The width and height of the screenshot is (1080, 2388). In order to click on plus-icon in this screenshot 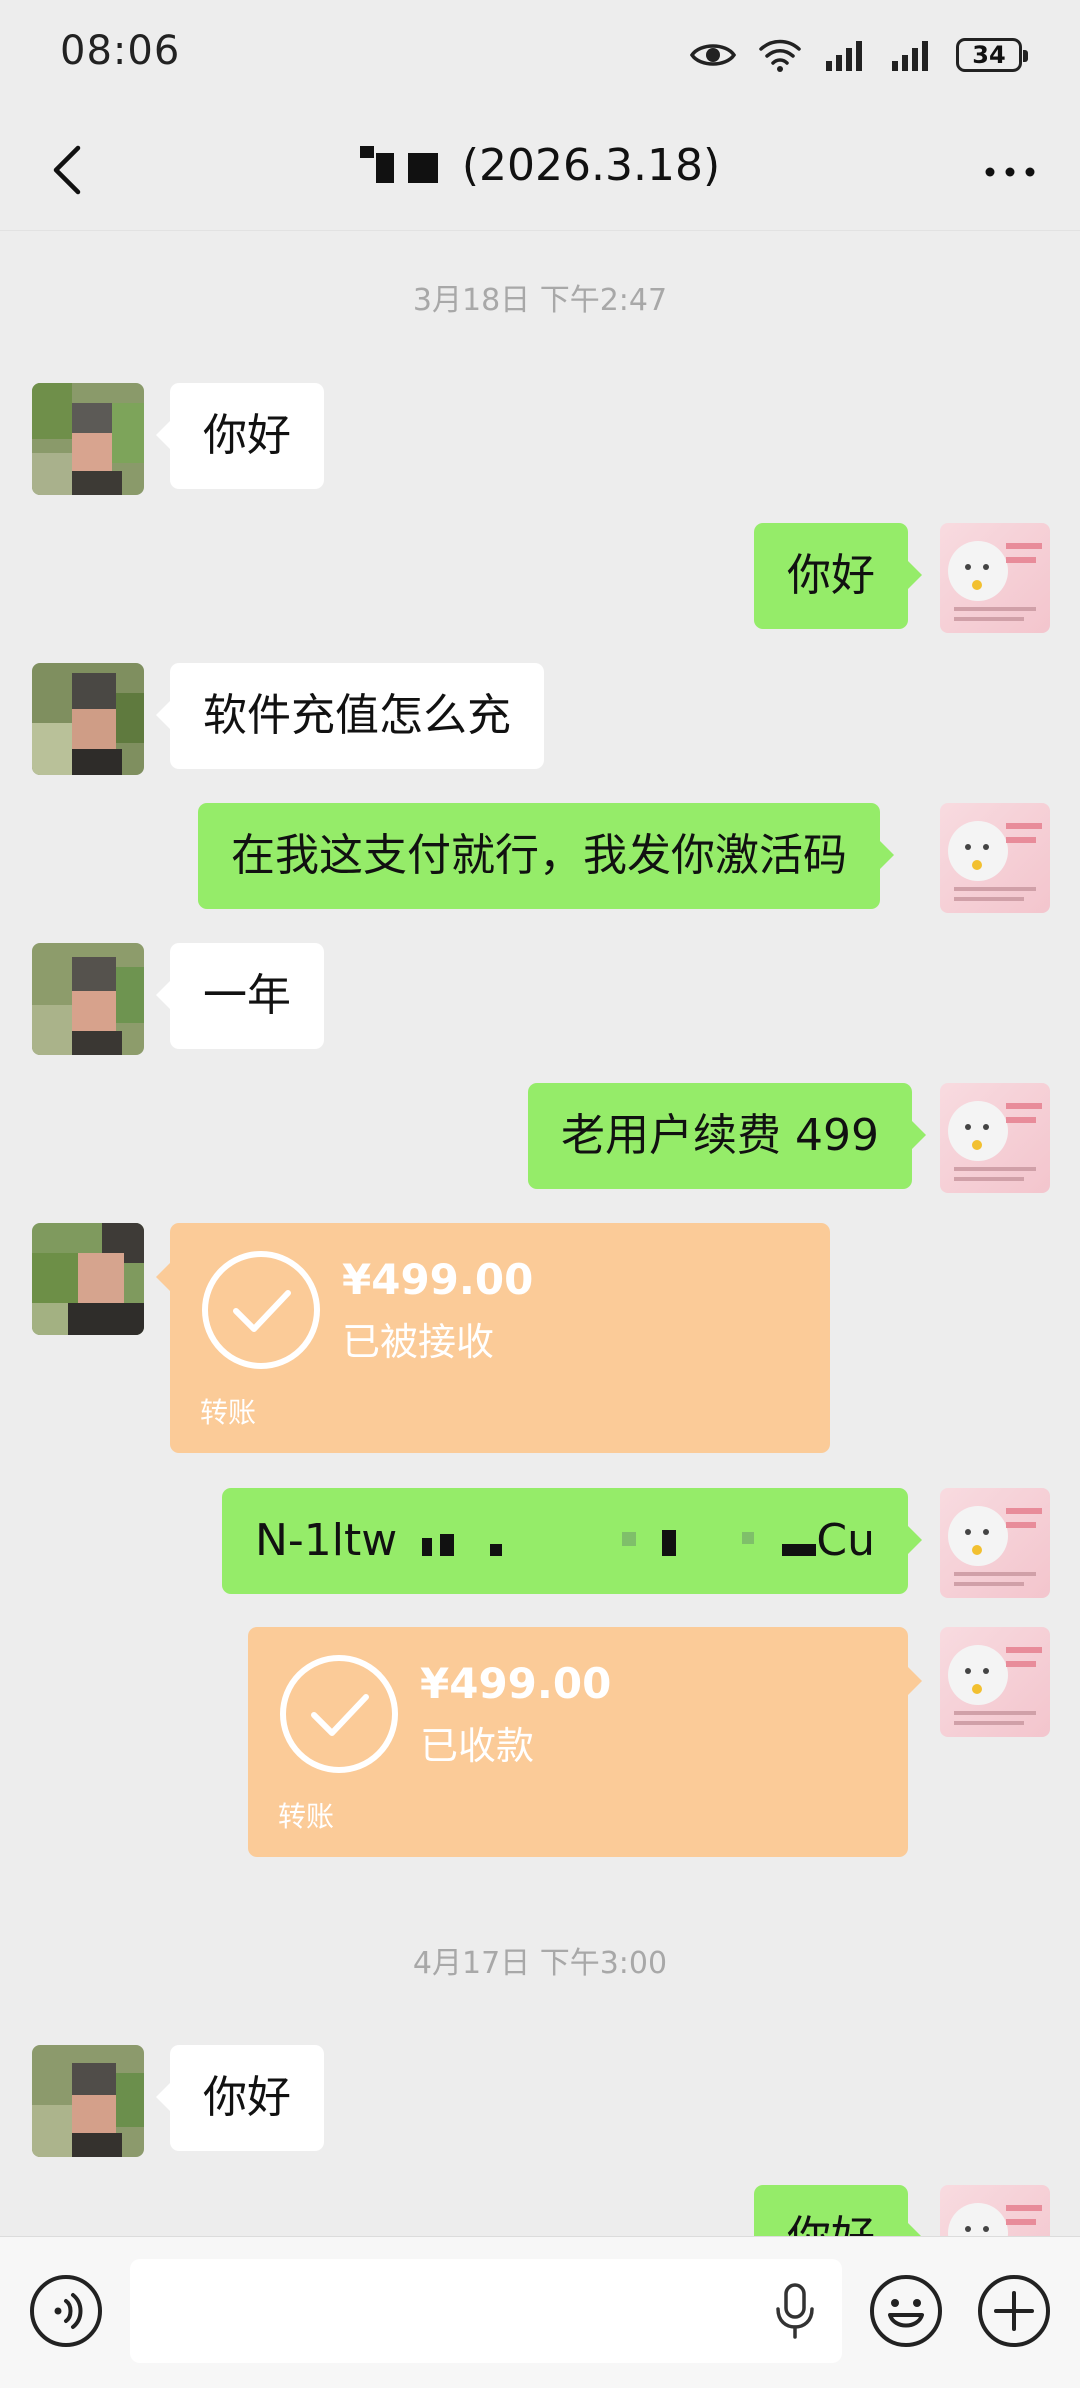, I will do `click(1014, 2311)`.